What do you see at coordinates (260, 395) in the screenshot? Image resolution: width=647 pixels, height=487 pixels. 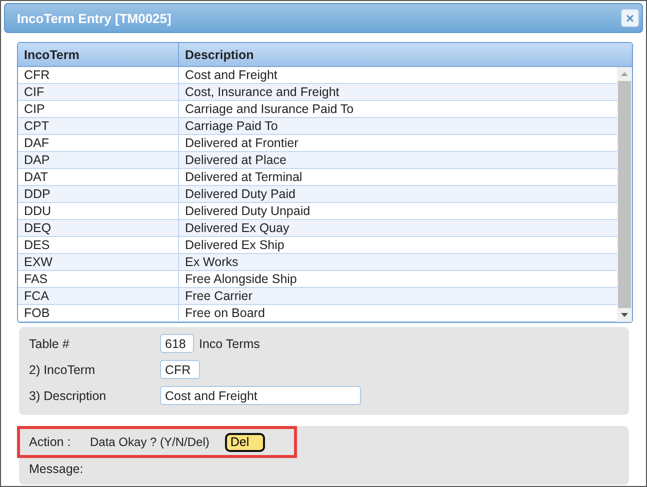 I see `input-field: Cost and Freight` at bounding box center [260, 395].